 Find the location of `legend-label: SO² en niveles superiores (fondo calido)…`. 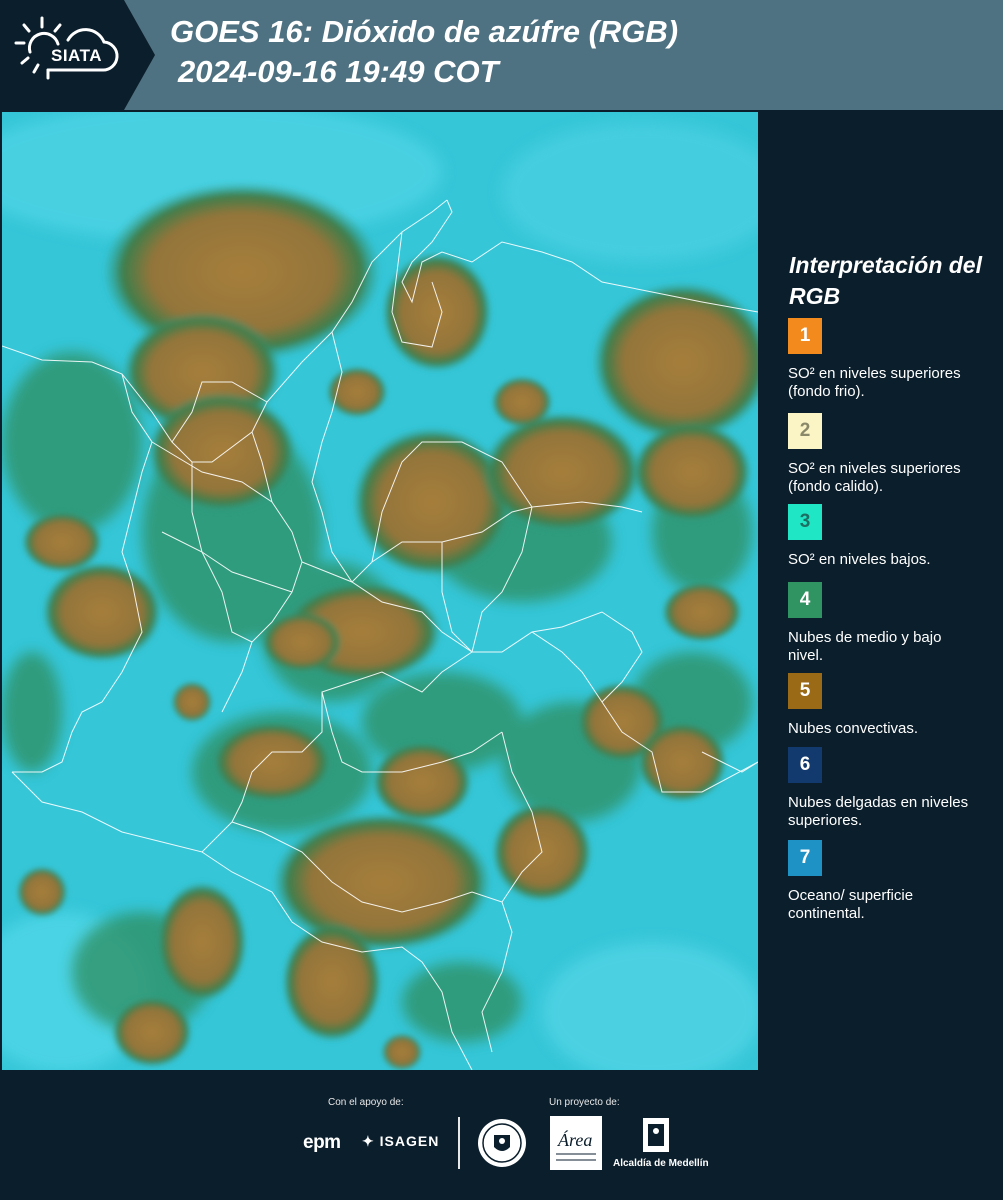

legend-label: SO² en niveles superiores (fondo calido)… is located at coordinates (874, 477).